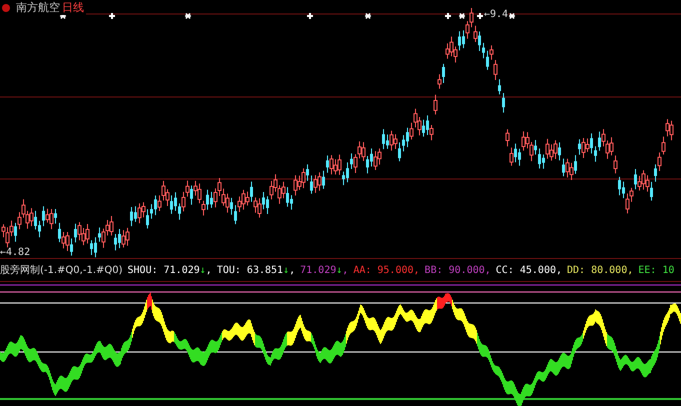 The width and height of the screenshot is (681, 406). I want to click on peak-price-label: ←9.4, so click(496, 14).